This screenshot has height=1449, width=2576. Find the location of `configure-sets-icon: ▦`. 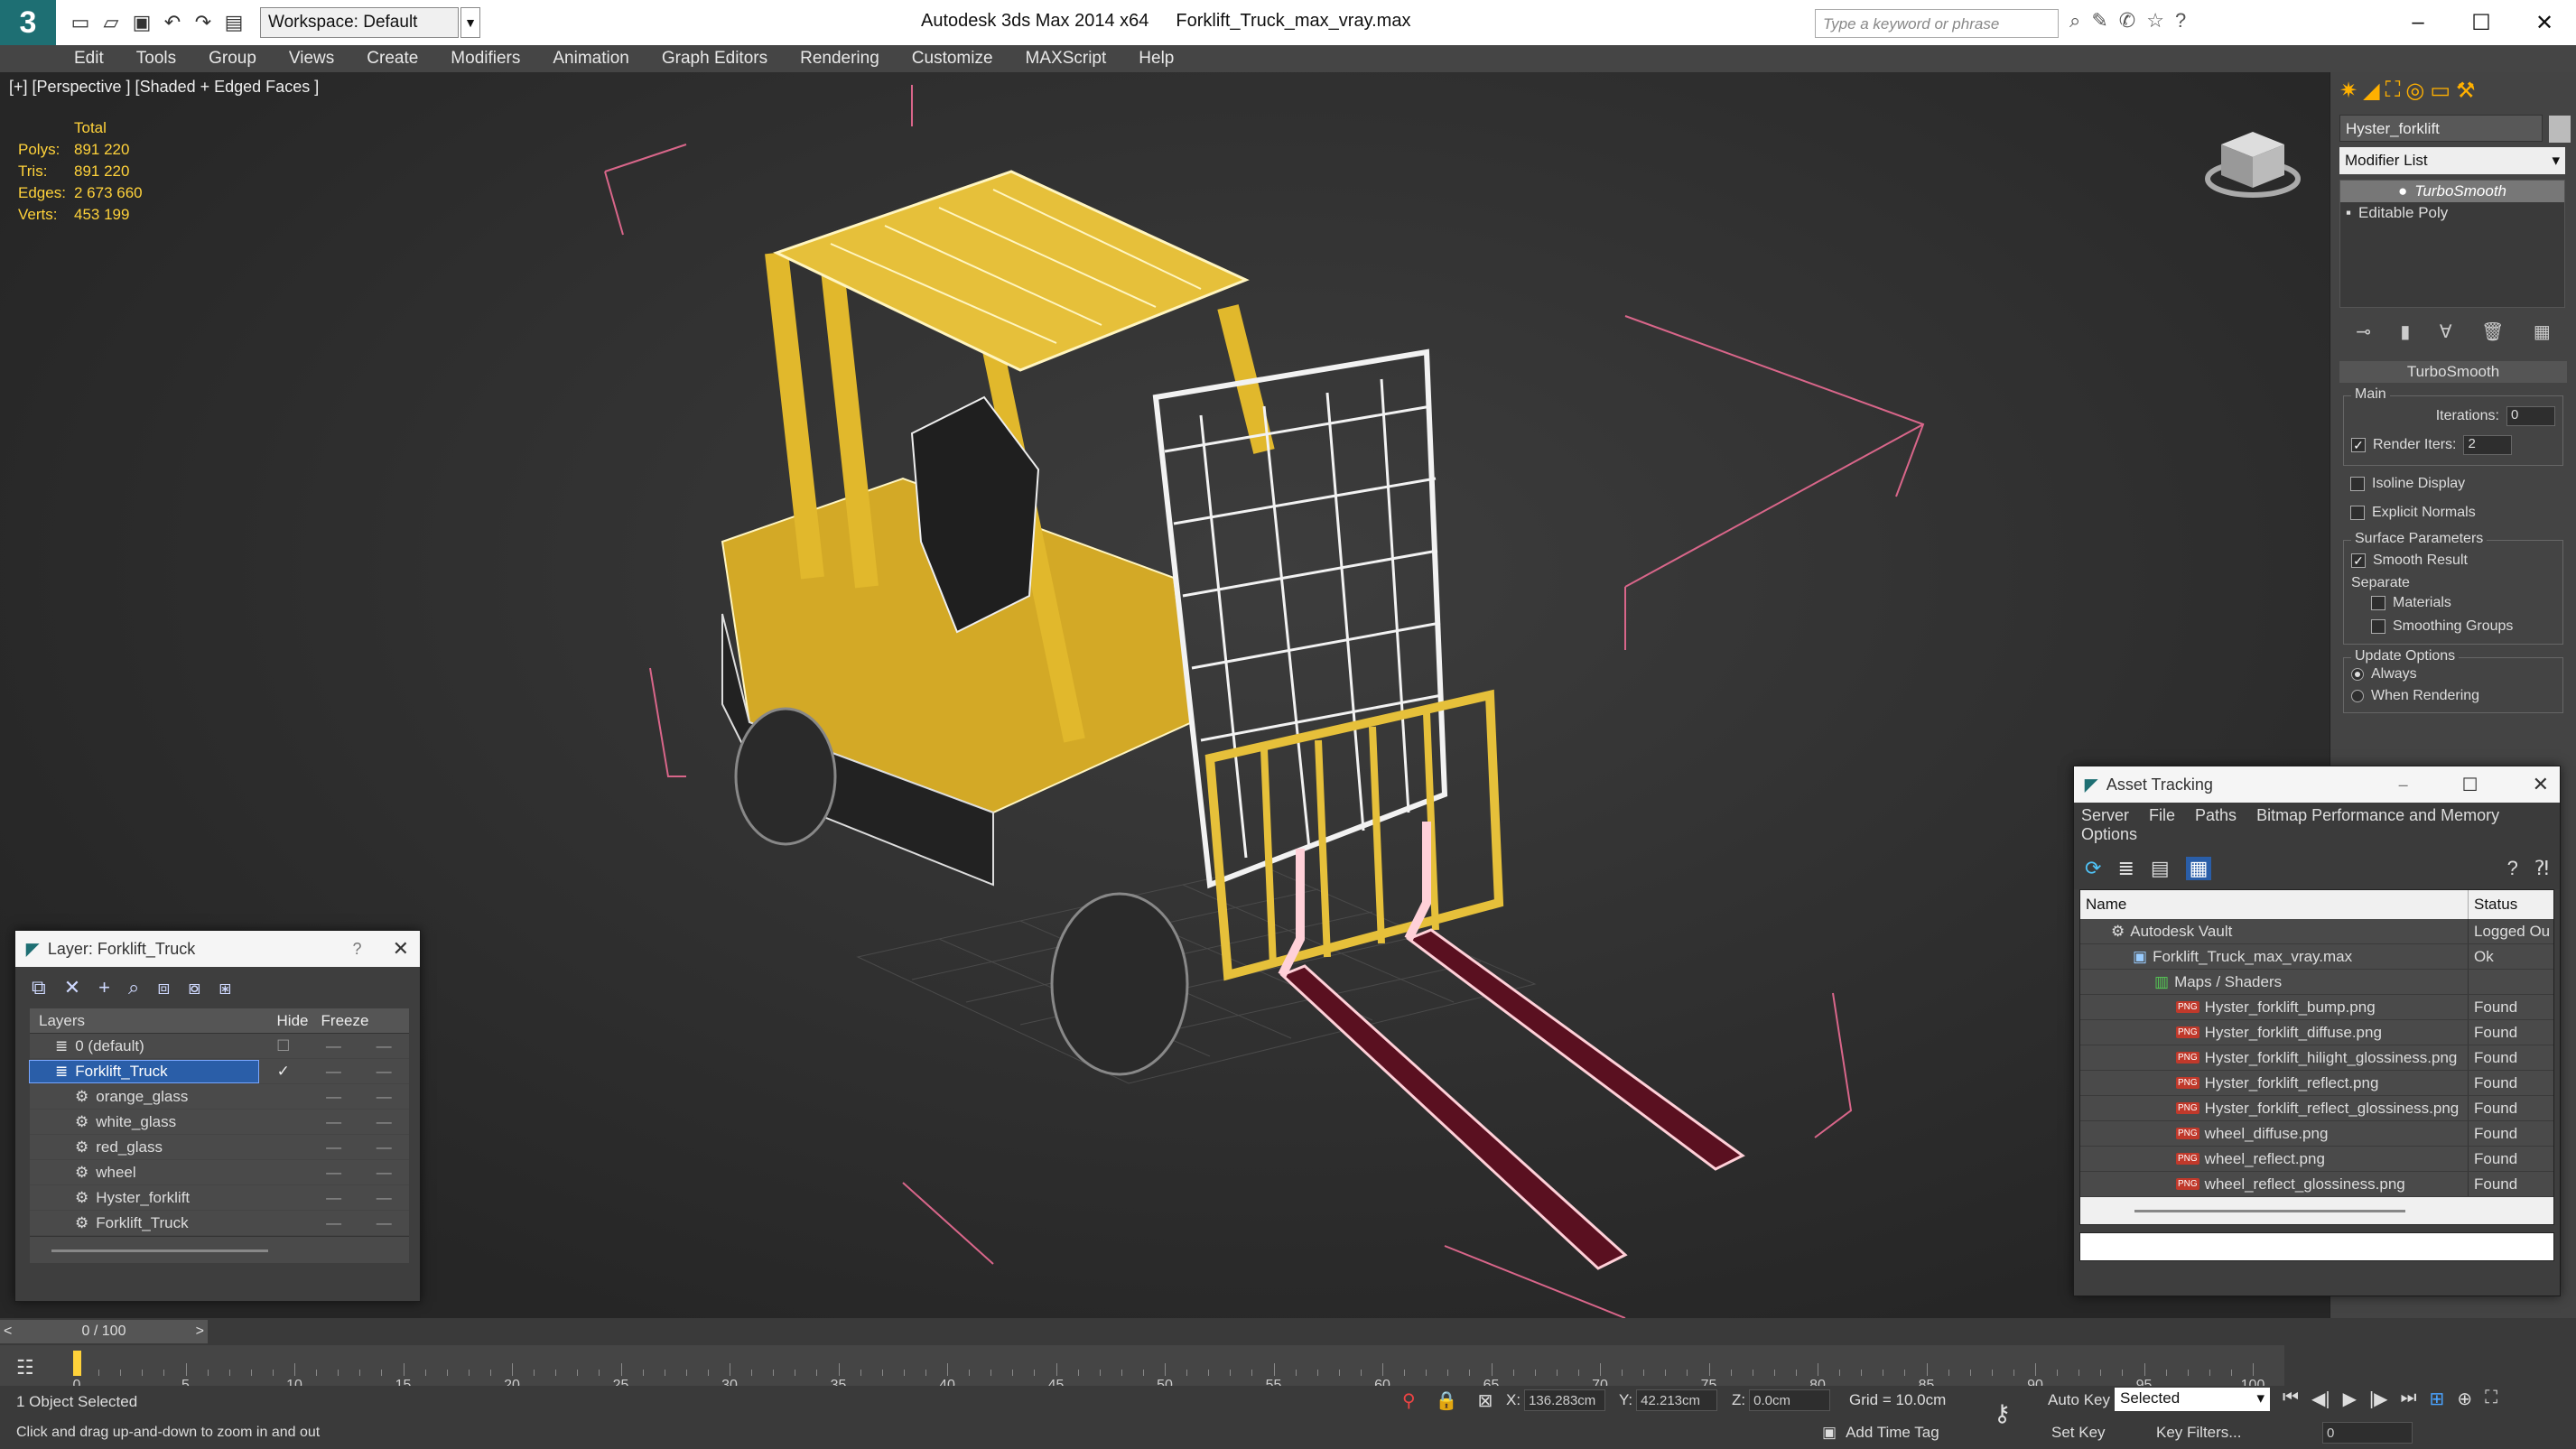

configure-sets-icon: ▦ is located at coordinates (2542, 331).